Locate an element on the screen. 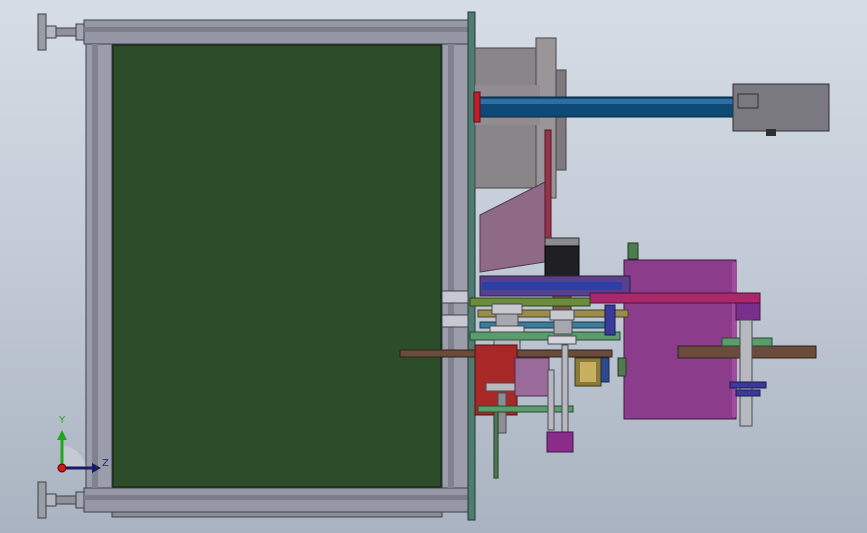  guide-rail-magenta is located at coordinates (675, 298).